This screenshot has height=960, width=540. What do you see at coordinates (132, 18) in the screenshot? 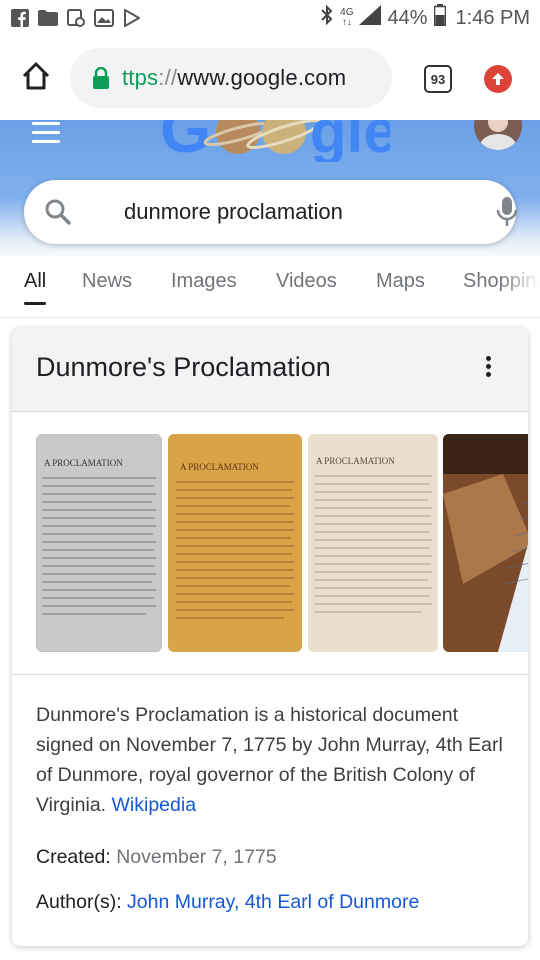
I see `play-store-icon` at bounding box center [132, 18].